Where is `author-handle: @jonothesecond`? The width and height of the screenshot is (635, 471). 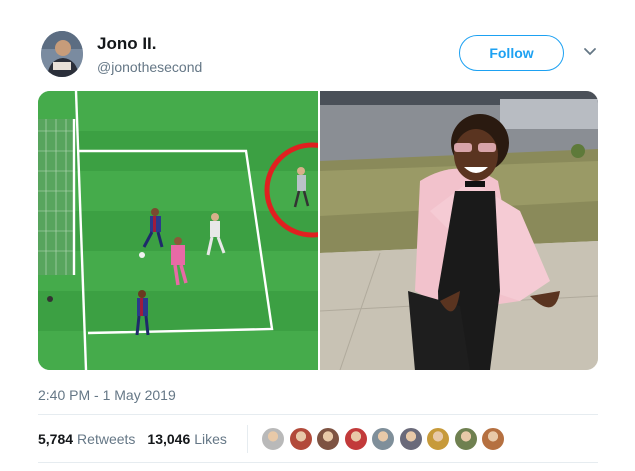 author-handle: @jonothesecond is located at coordinates (149, 67).